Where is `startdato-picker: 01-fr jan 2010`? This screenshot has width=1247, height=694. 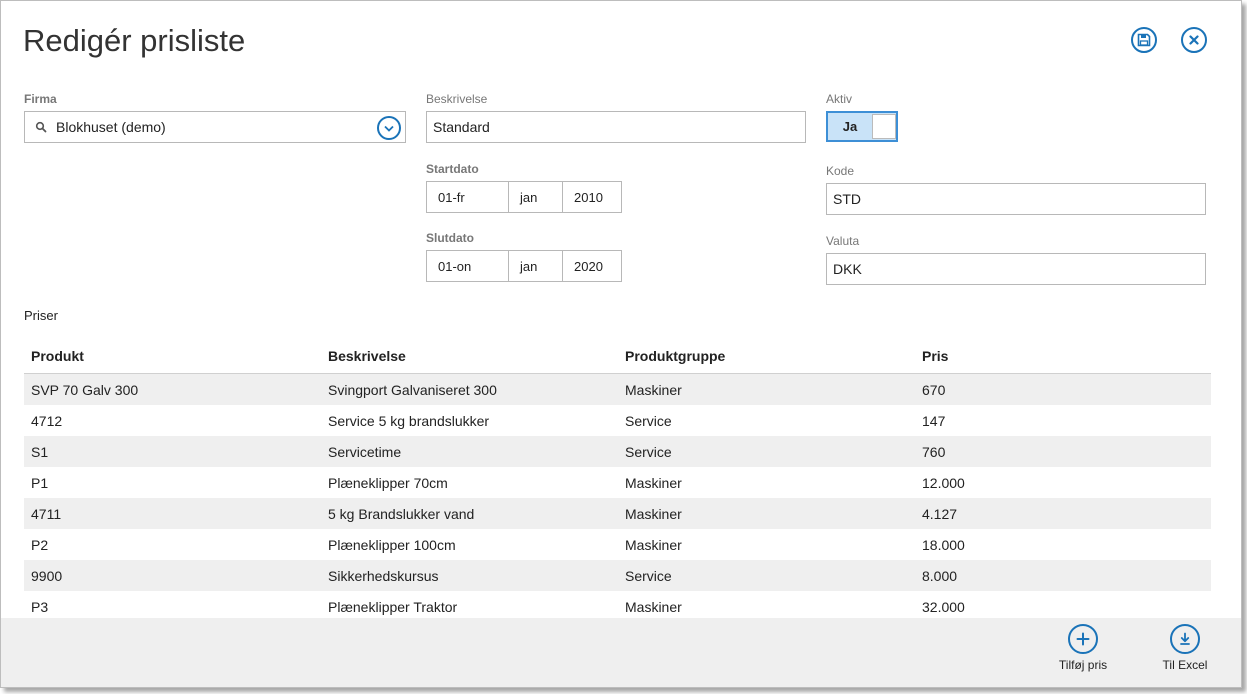 startdato-picker: 01-fr jan 2010 is located at coordinates (524, 197).